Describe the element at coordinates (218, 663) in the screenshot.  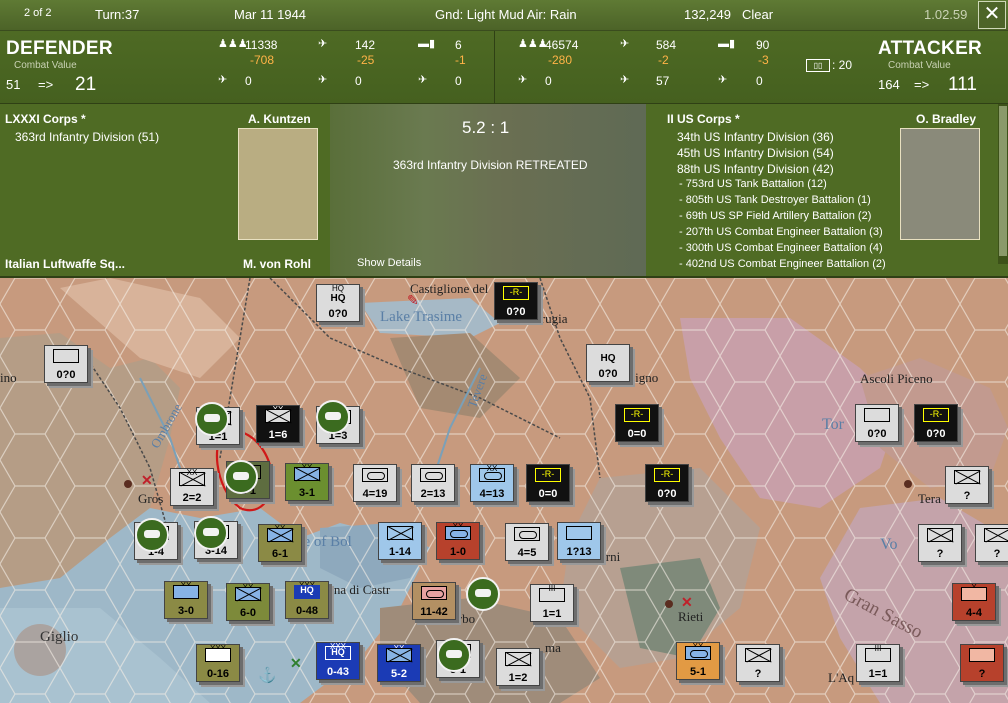
I see `unit-counter: XXX0-16` at that location.